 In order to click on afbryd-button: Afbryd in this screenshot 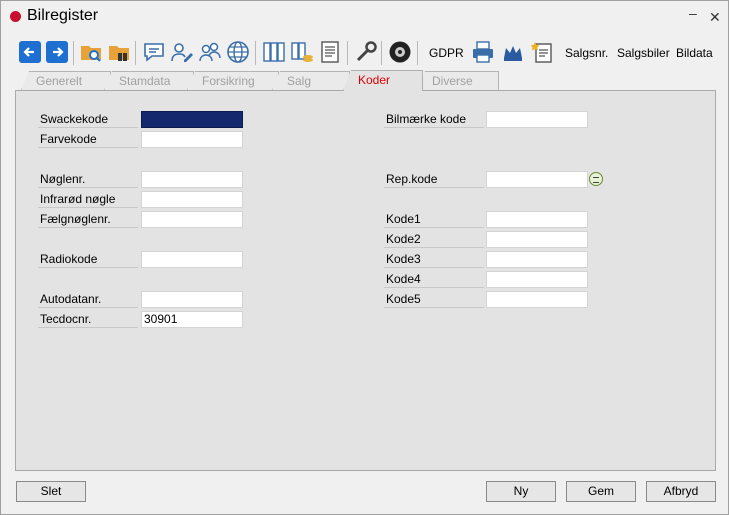, I will do `click(681, 491)`.